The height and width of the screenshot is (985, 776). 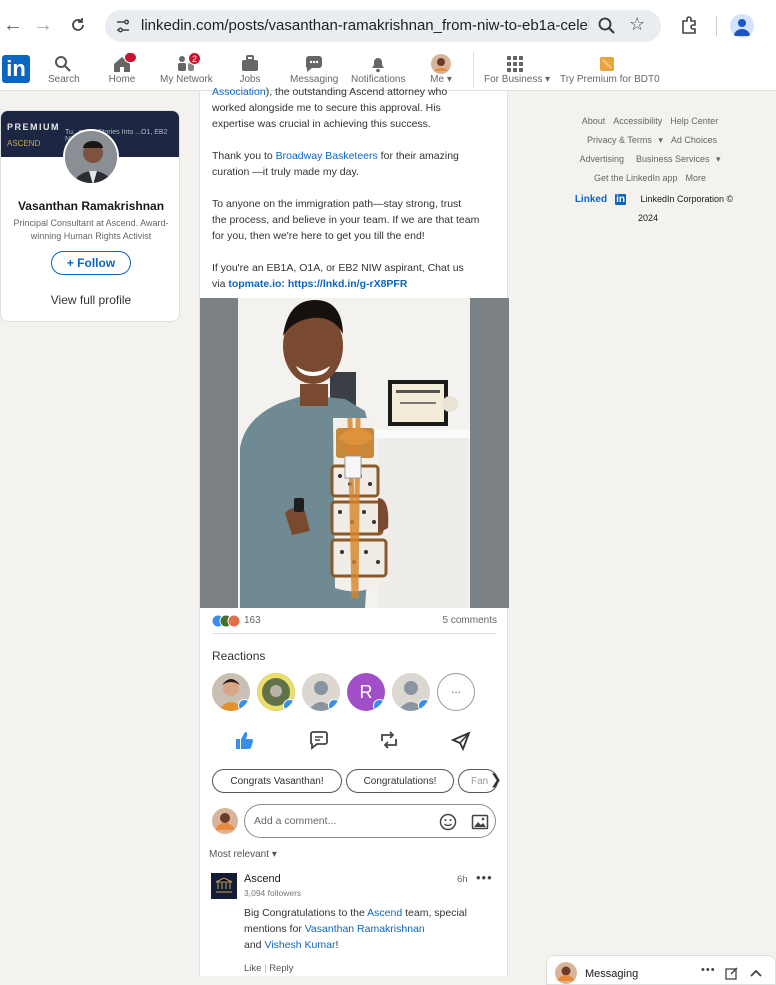 What do you see at coordinates (224, 886) in the screenshot?
I see `comment-author-logo` at bounding box center [224, 886].